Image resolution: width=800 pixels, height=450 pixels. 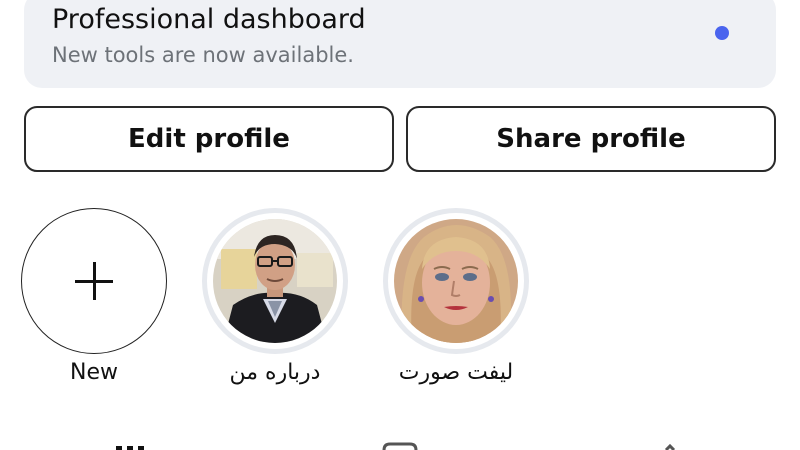 I want to click on highlight-label-face-lift: لیفت صورت, so click(x=456, y=372).